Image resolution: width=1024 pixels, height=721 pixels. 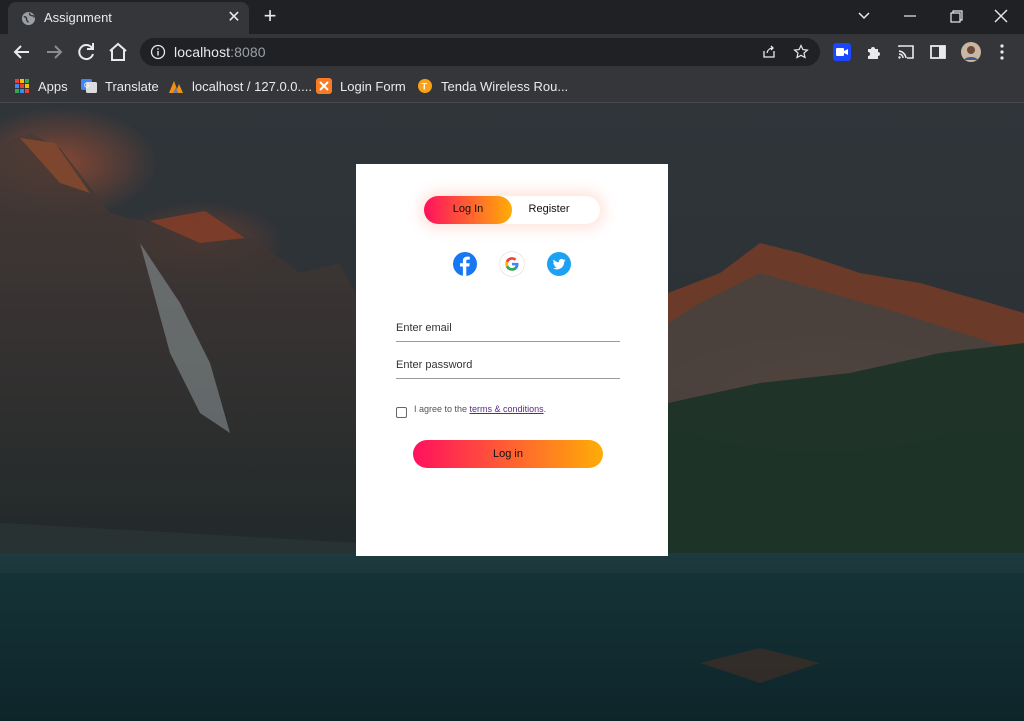 What do you see at coordinates (549, 209) in the screenshot?
I see `register-tab: Register` at bounding box center [549, 209].